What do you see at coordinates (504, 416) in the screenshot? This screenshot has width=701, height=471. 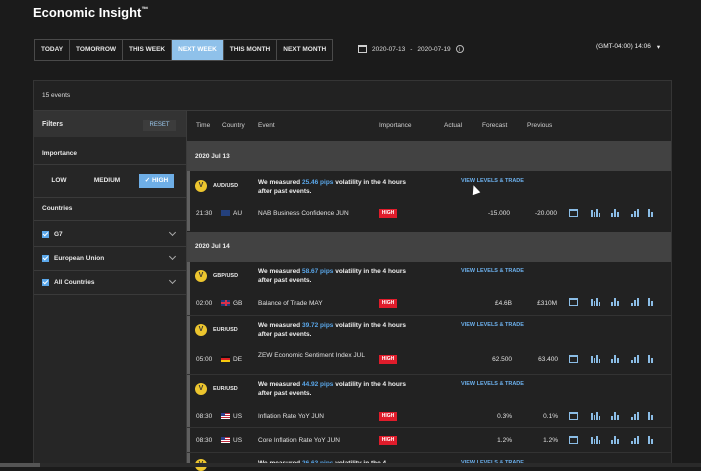 I see `event-forecast: 0.3%` at bounding box center [504, 416].